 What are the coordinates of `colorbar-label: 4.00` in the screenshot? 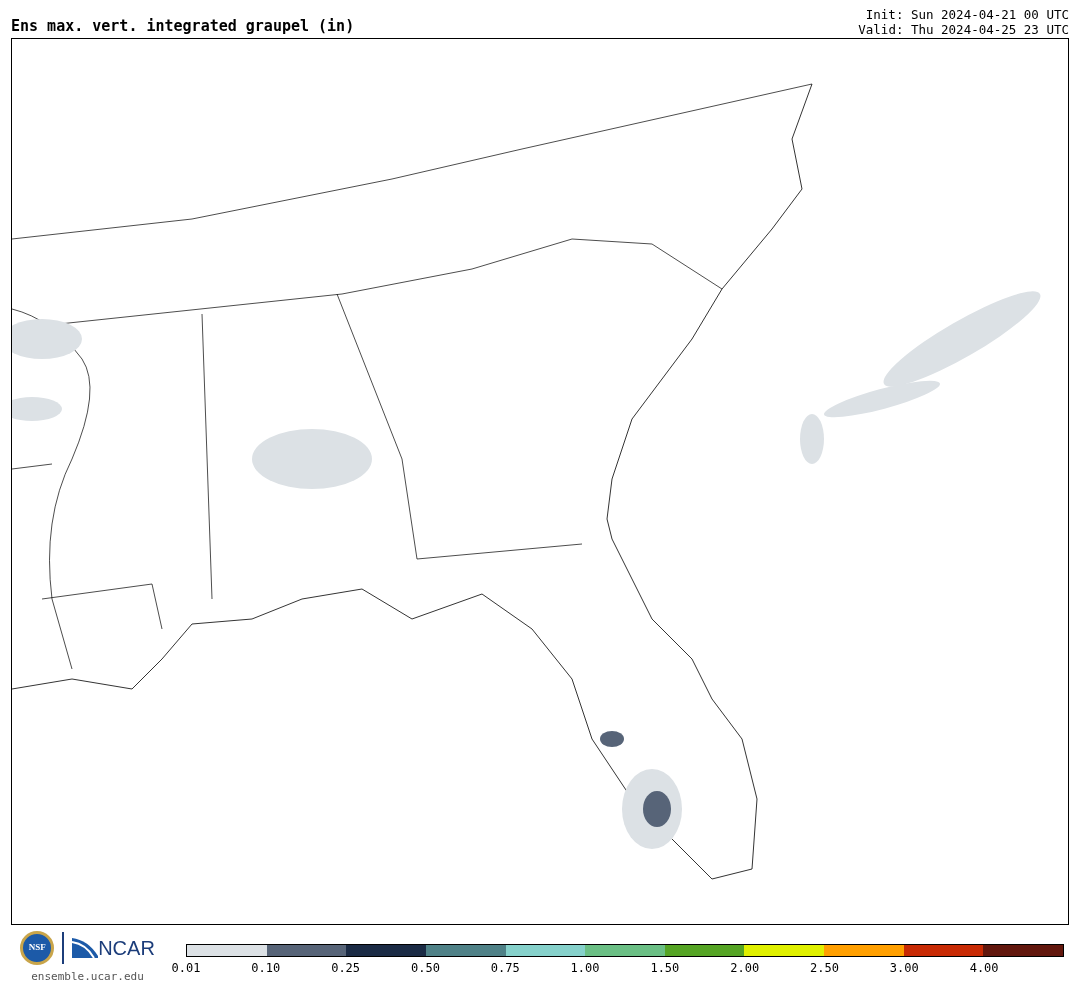 It's located at (984, 968).